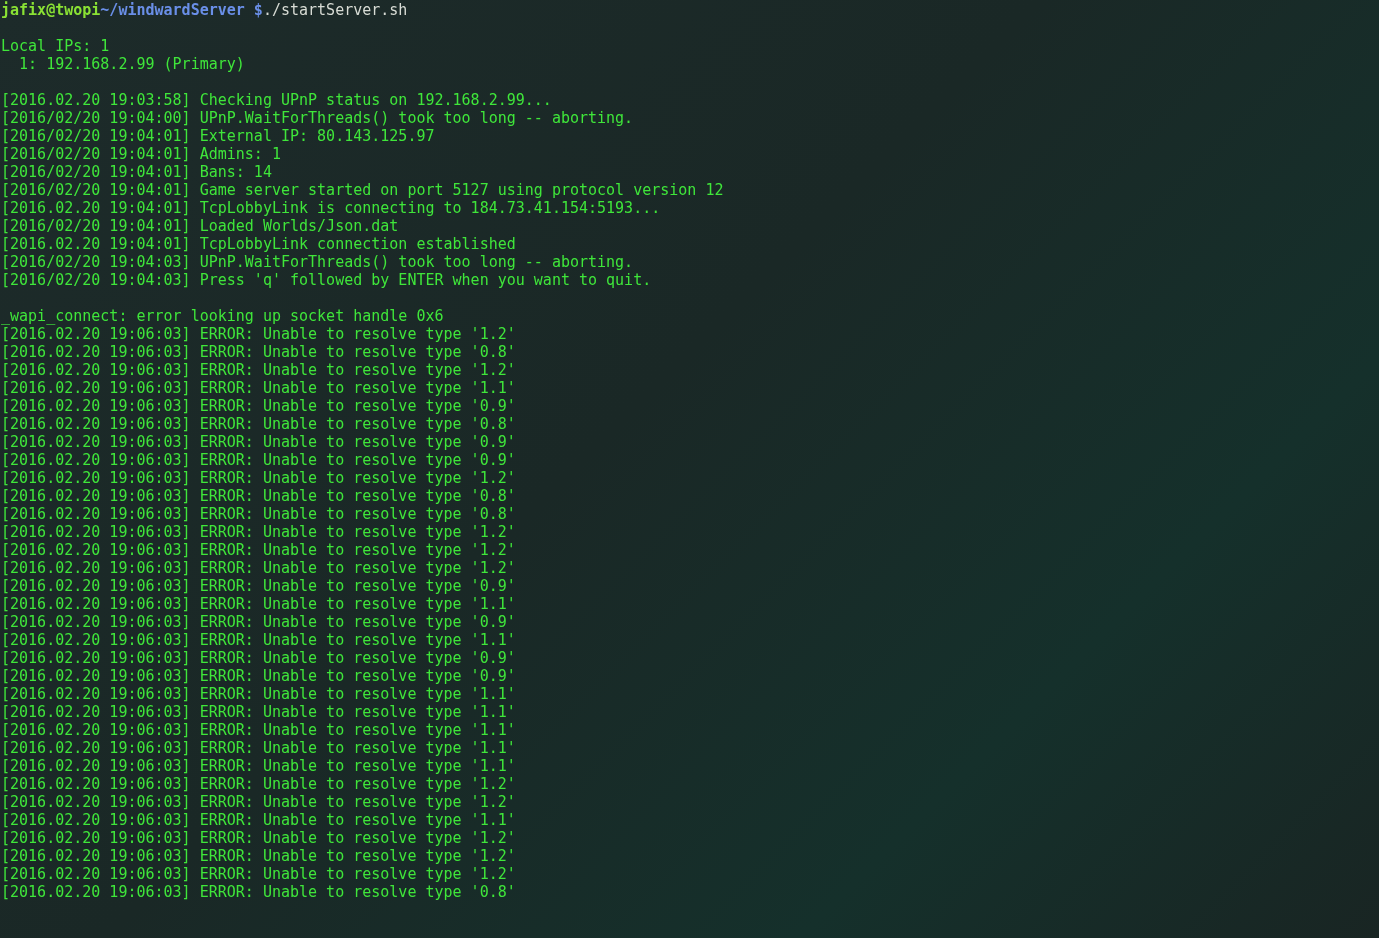 The height and width of the screenshot is (938, 1379). I want to click on output-line: [2016.02.20 19:04:01] TcpLobbyLink connection established, so click(258, 244).